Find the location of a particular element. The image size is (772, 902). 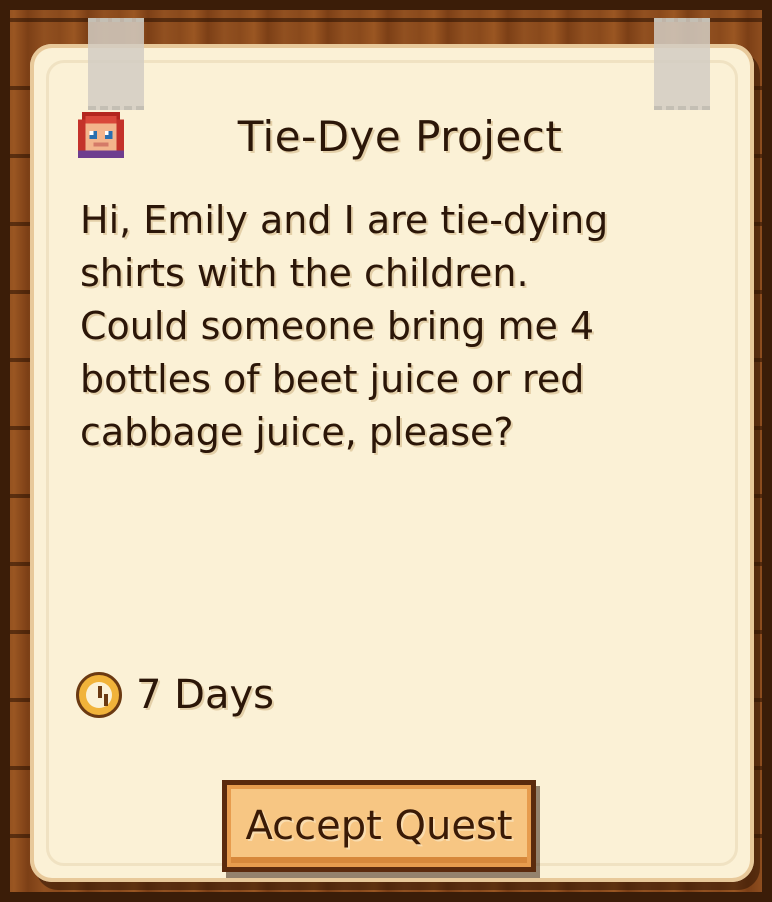

clock-icon is located at coordinates (99, 695).